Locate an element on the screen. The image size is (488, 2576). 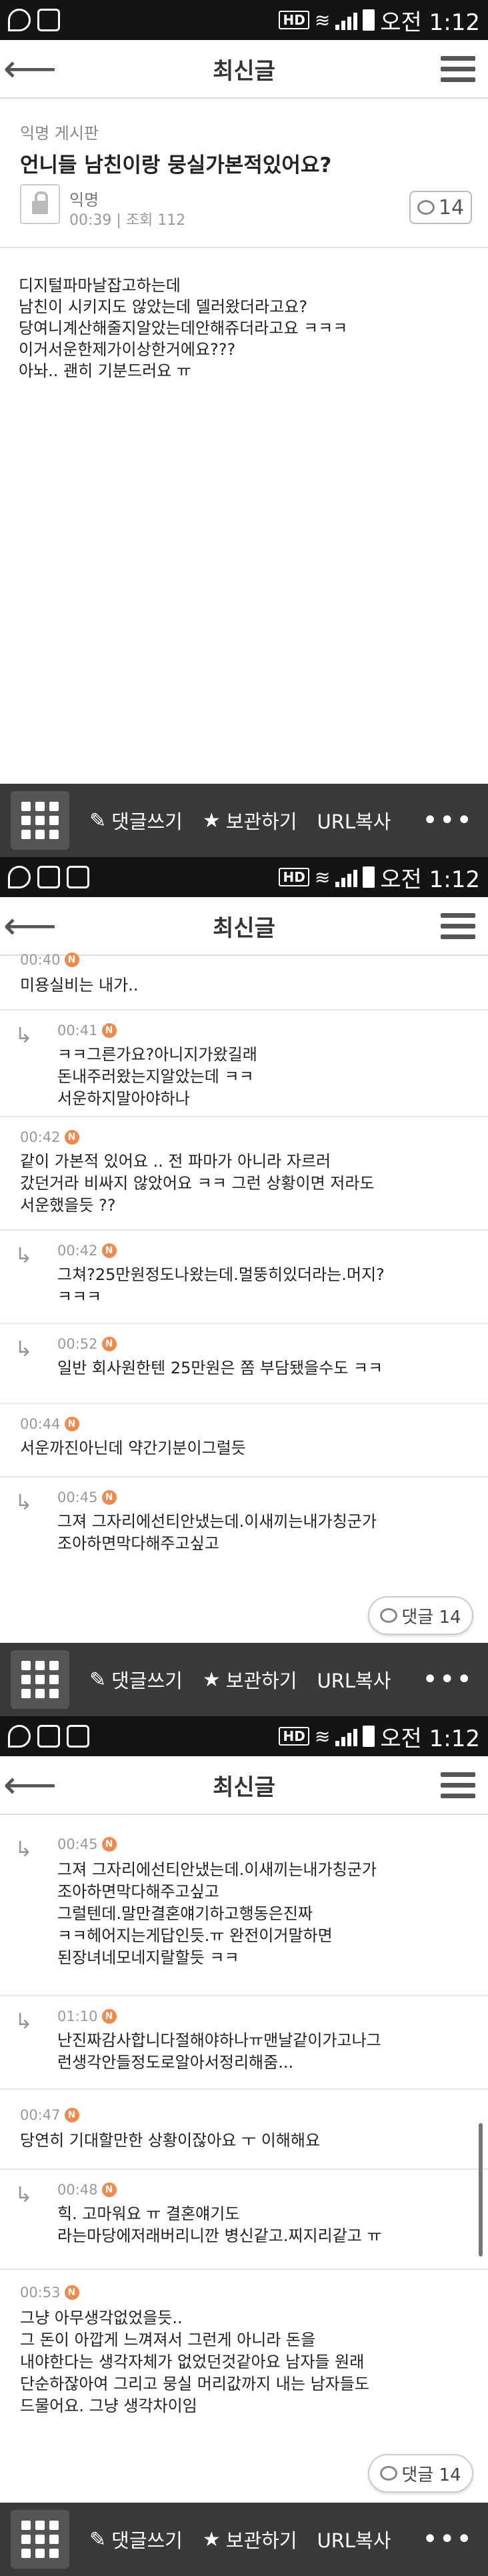
comment-time: 00:44 N is located at coordinates (49, 1424).